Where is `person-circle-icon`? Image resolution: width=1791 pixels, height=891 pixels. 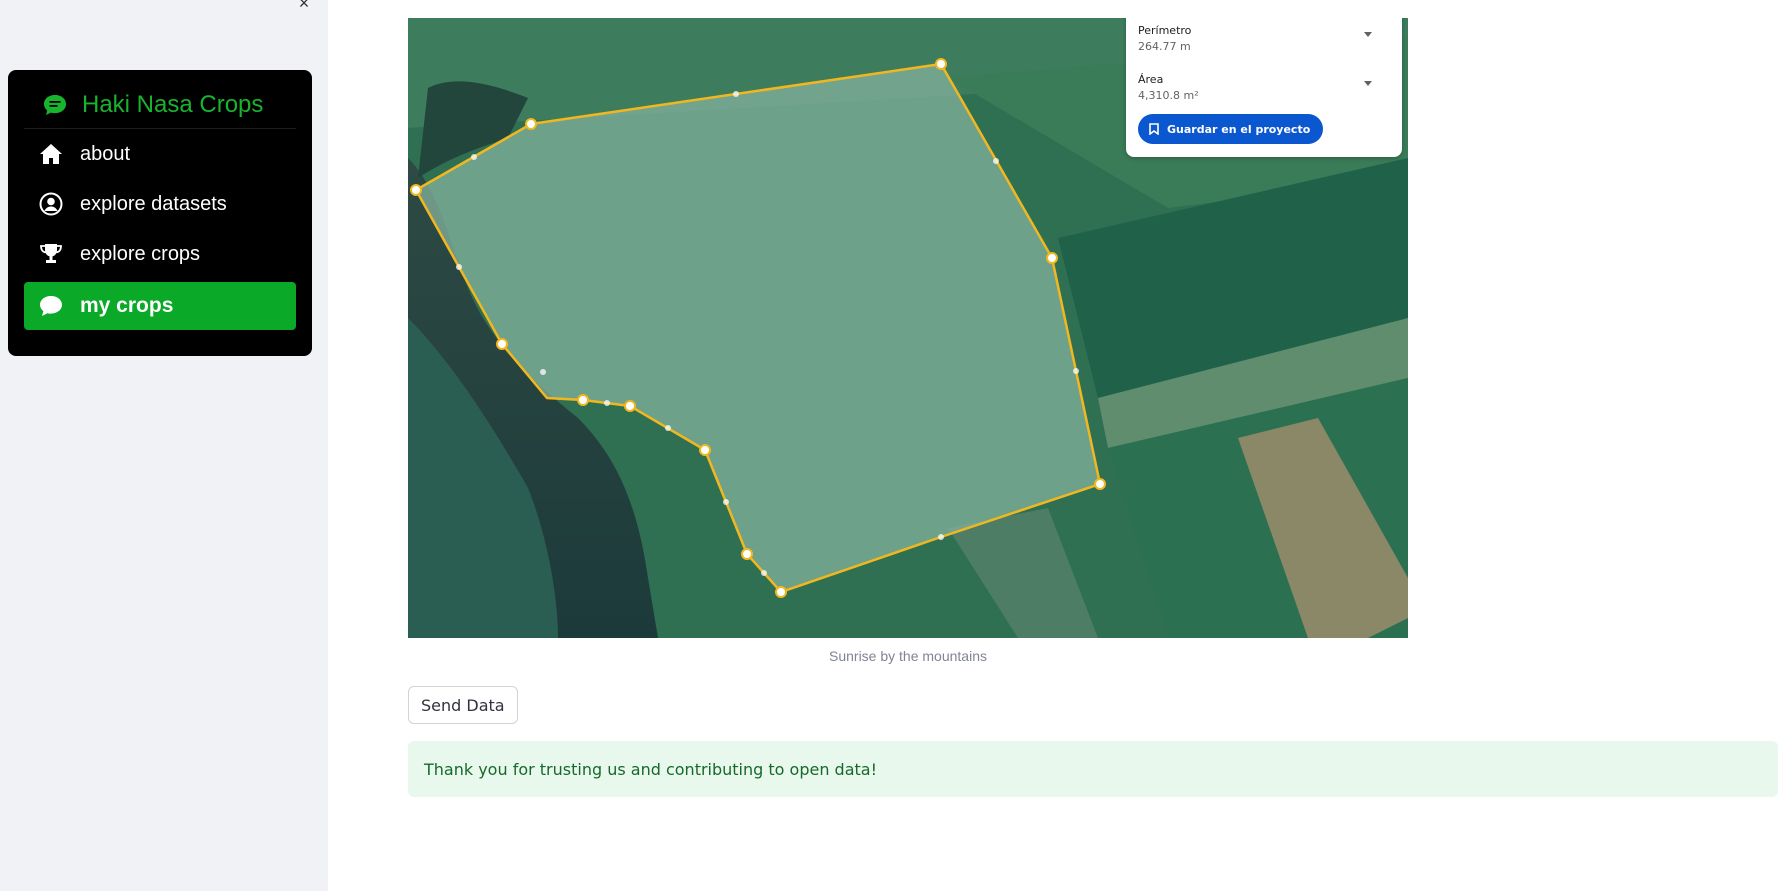
person-circle-icon is located at coordinates (51, 204).